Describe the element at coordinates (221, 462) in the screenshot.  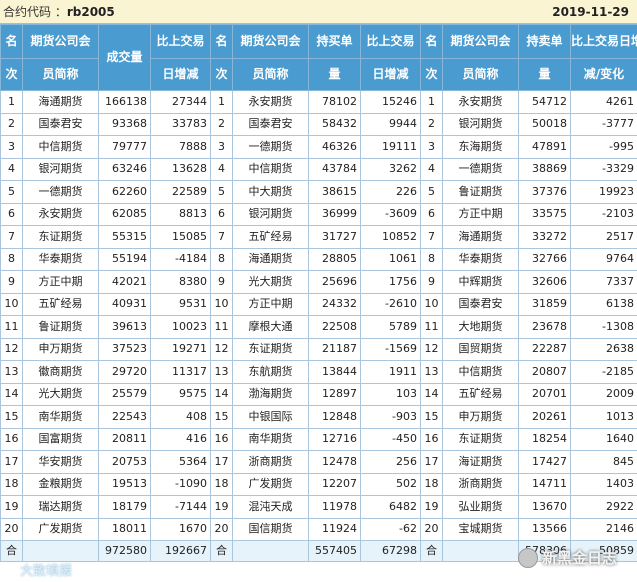
I see `cell-rank-2: 17` at that location.